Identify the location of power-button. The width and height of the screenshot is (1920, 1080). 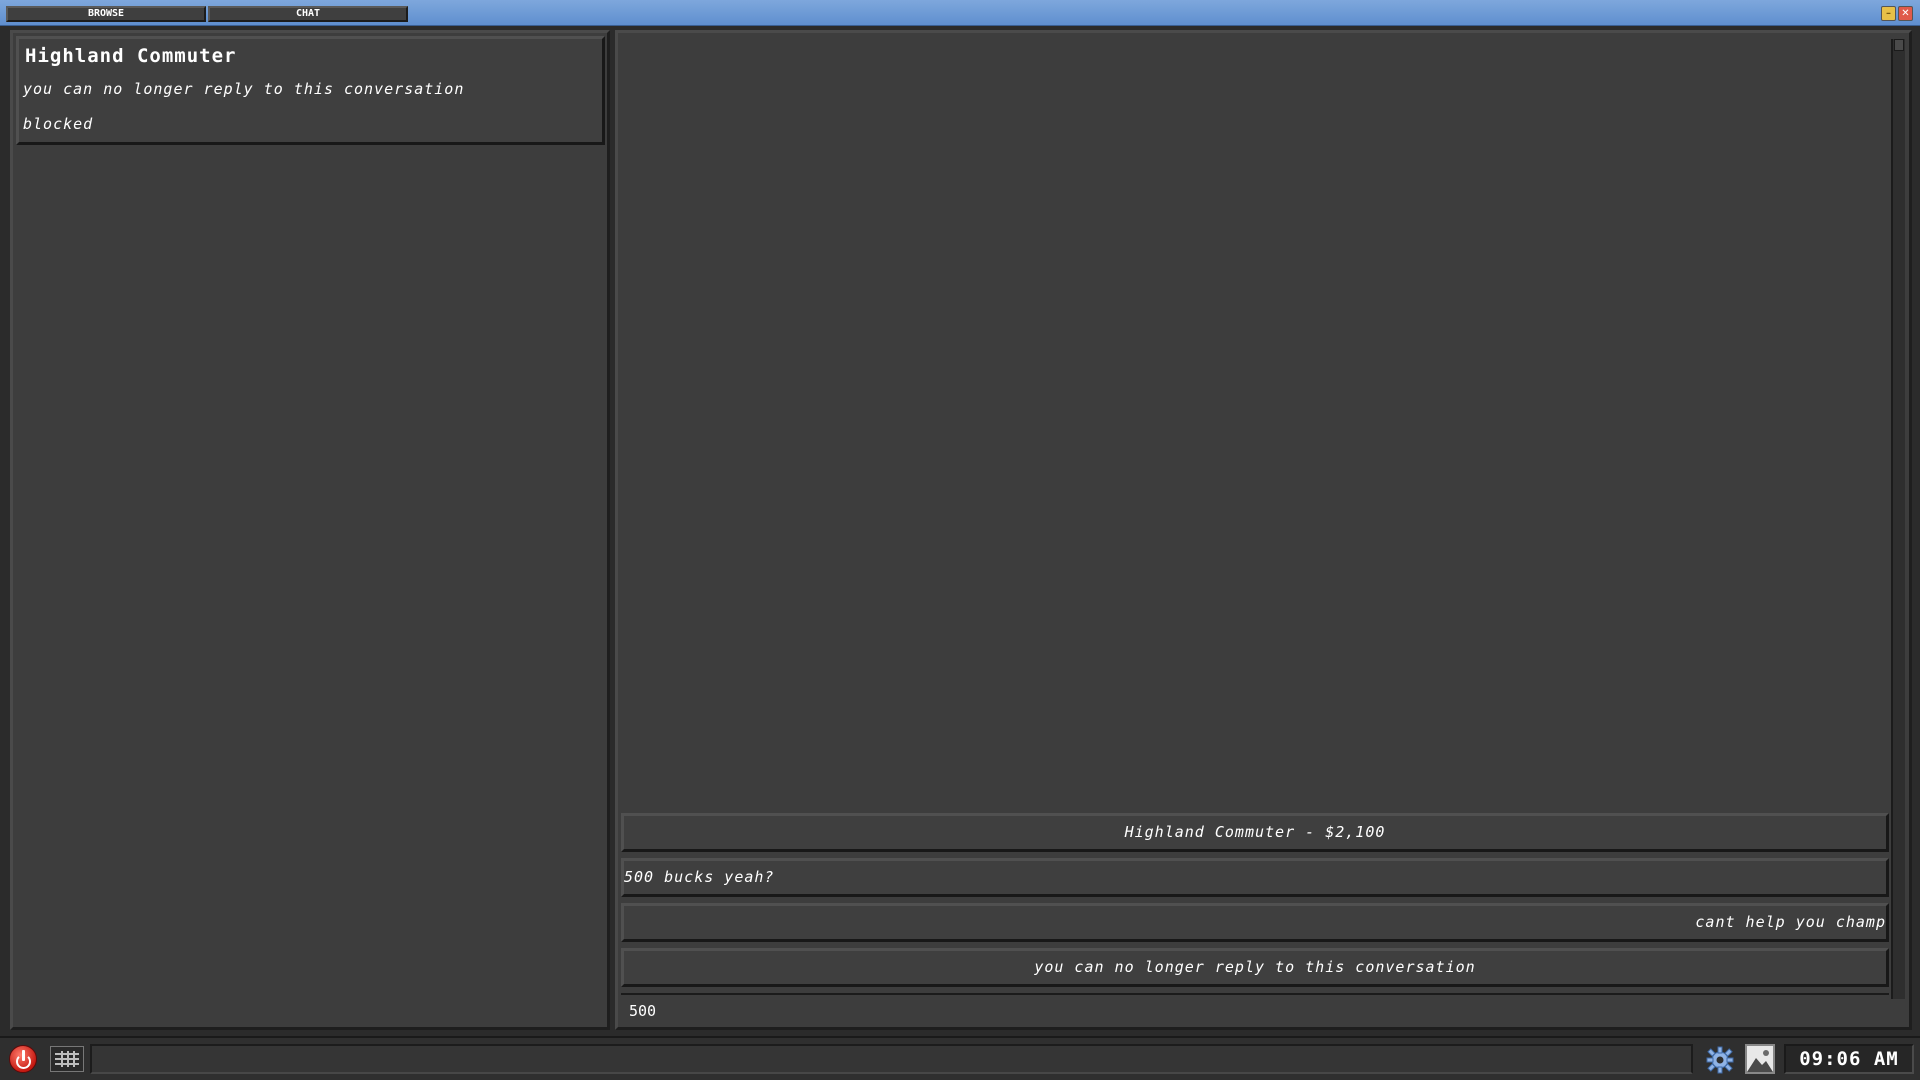
(23, 1059).